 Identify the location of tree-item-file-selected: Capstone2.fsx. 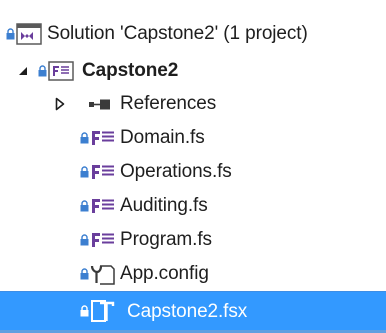
(193, 311).